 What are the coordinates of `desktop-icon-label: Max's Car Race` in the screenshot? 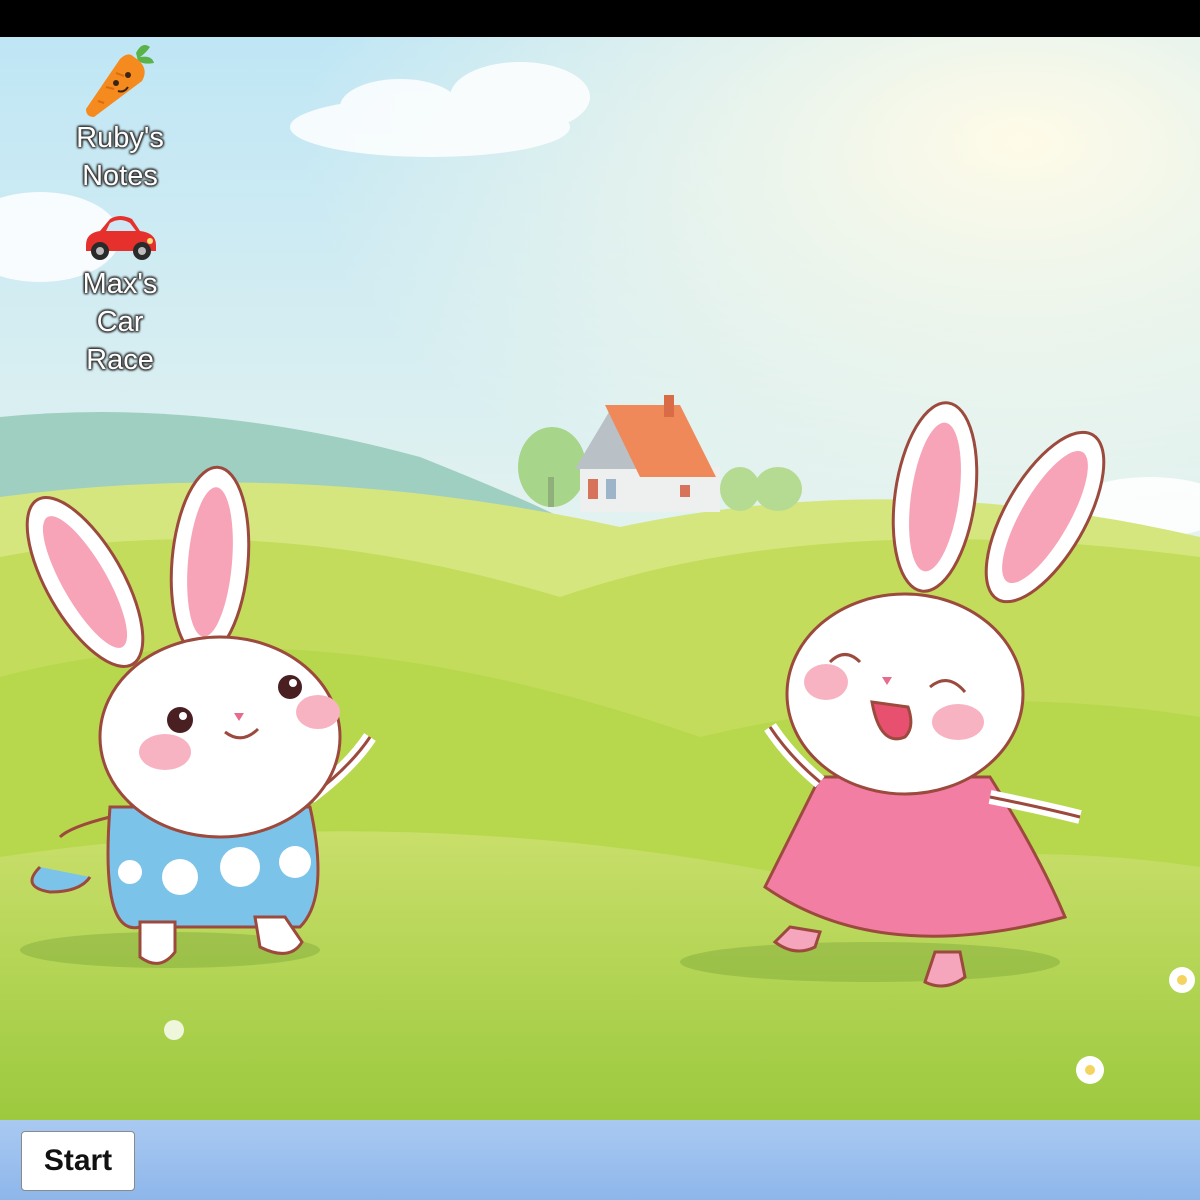 It's located at (120, 322).